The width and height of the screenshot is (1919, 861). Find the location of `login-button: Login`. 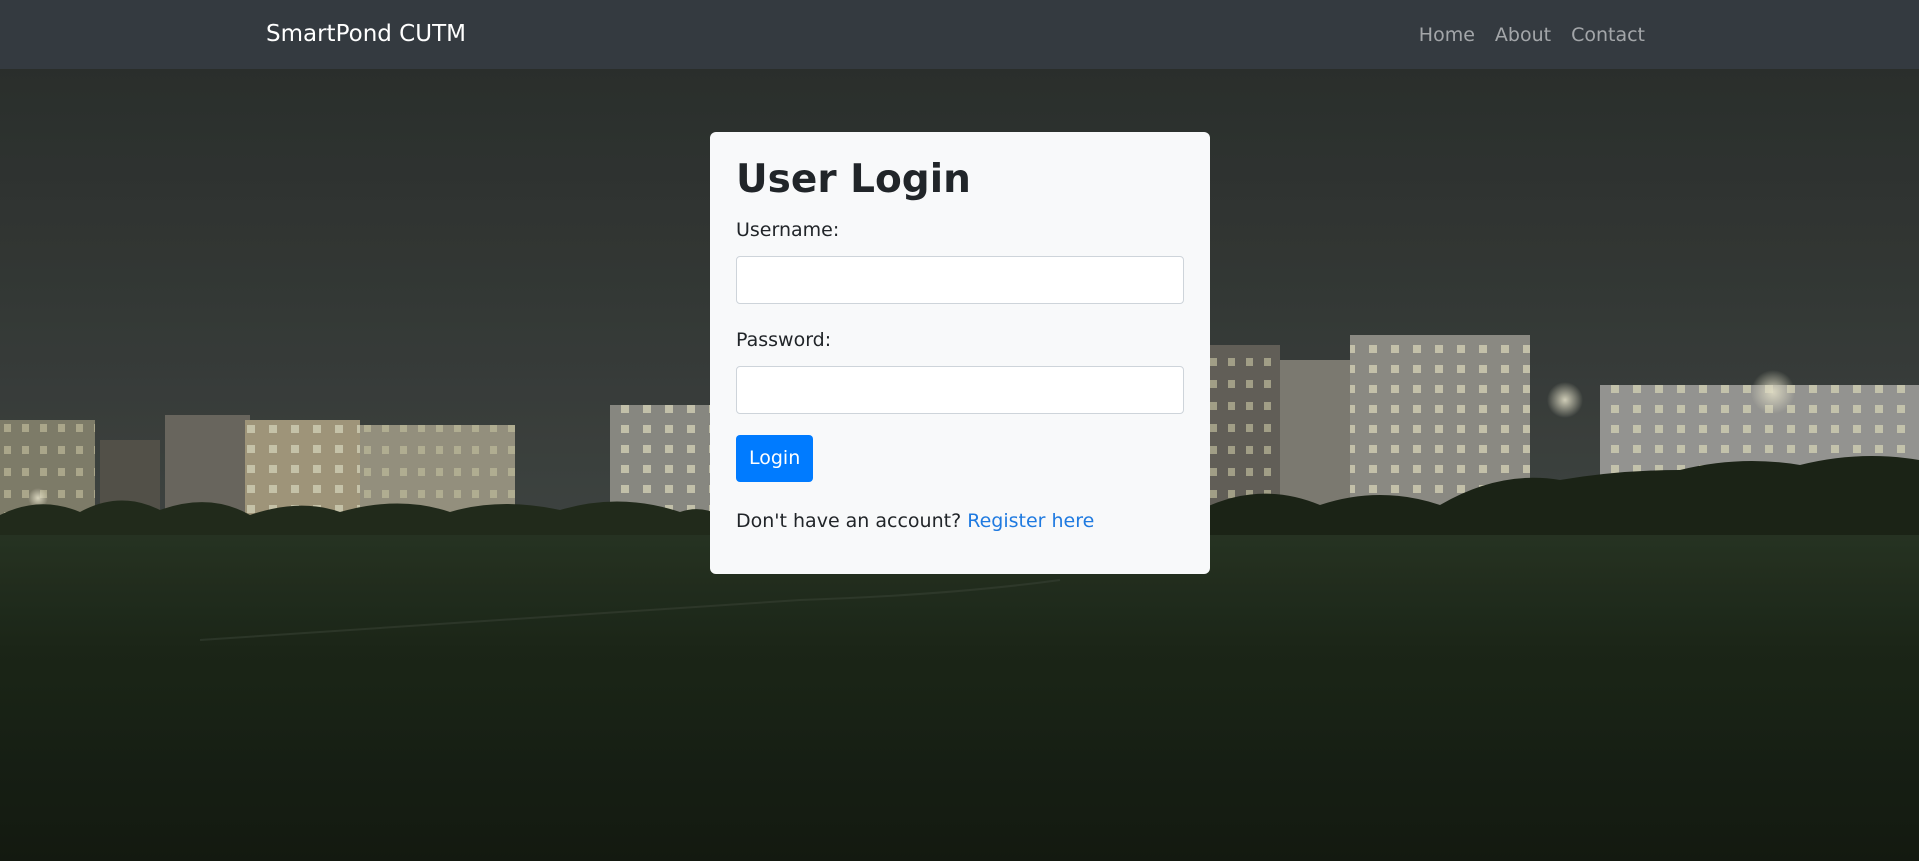

login-button: Login is located at coordinates (775, 458).